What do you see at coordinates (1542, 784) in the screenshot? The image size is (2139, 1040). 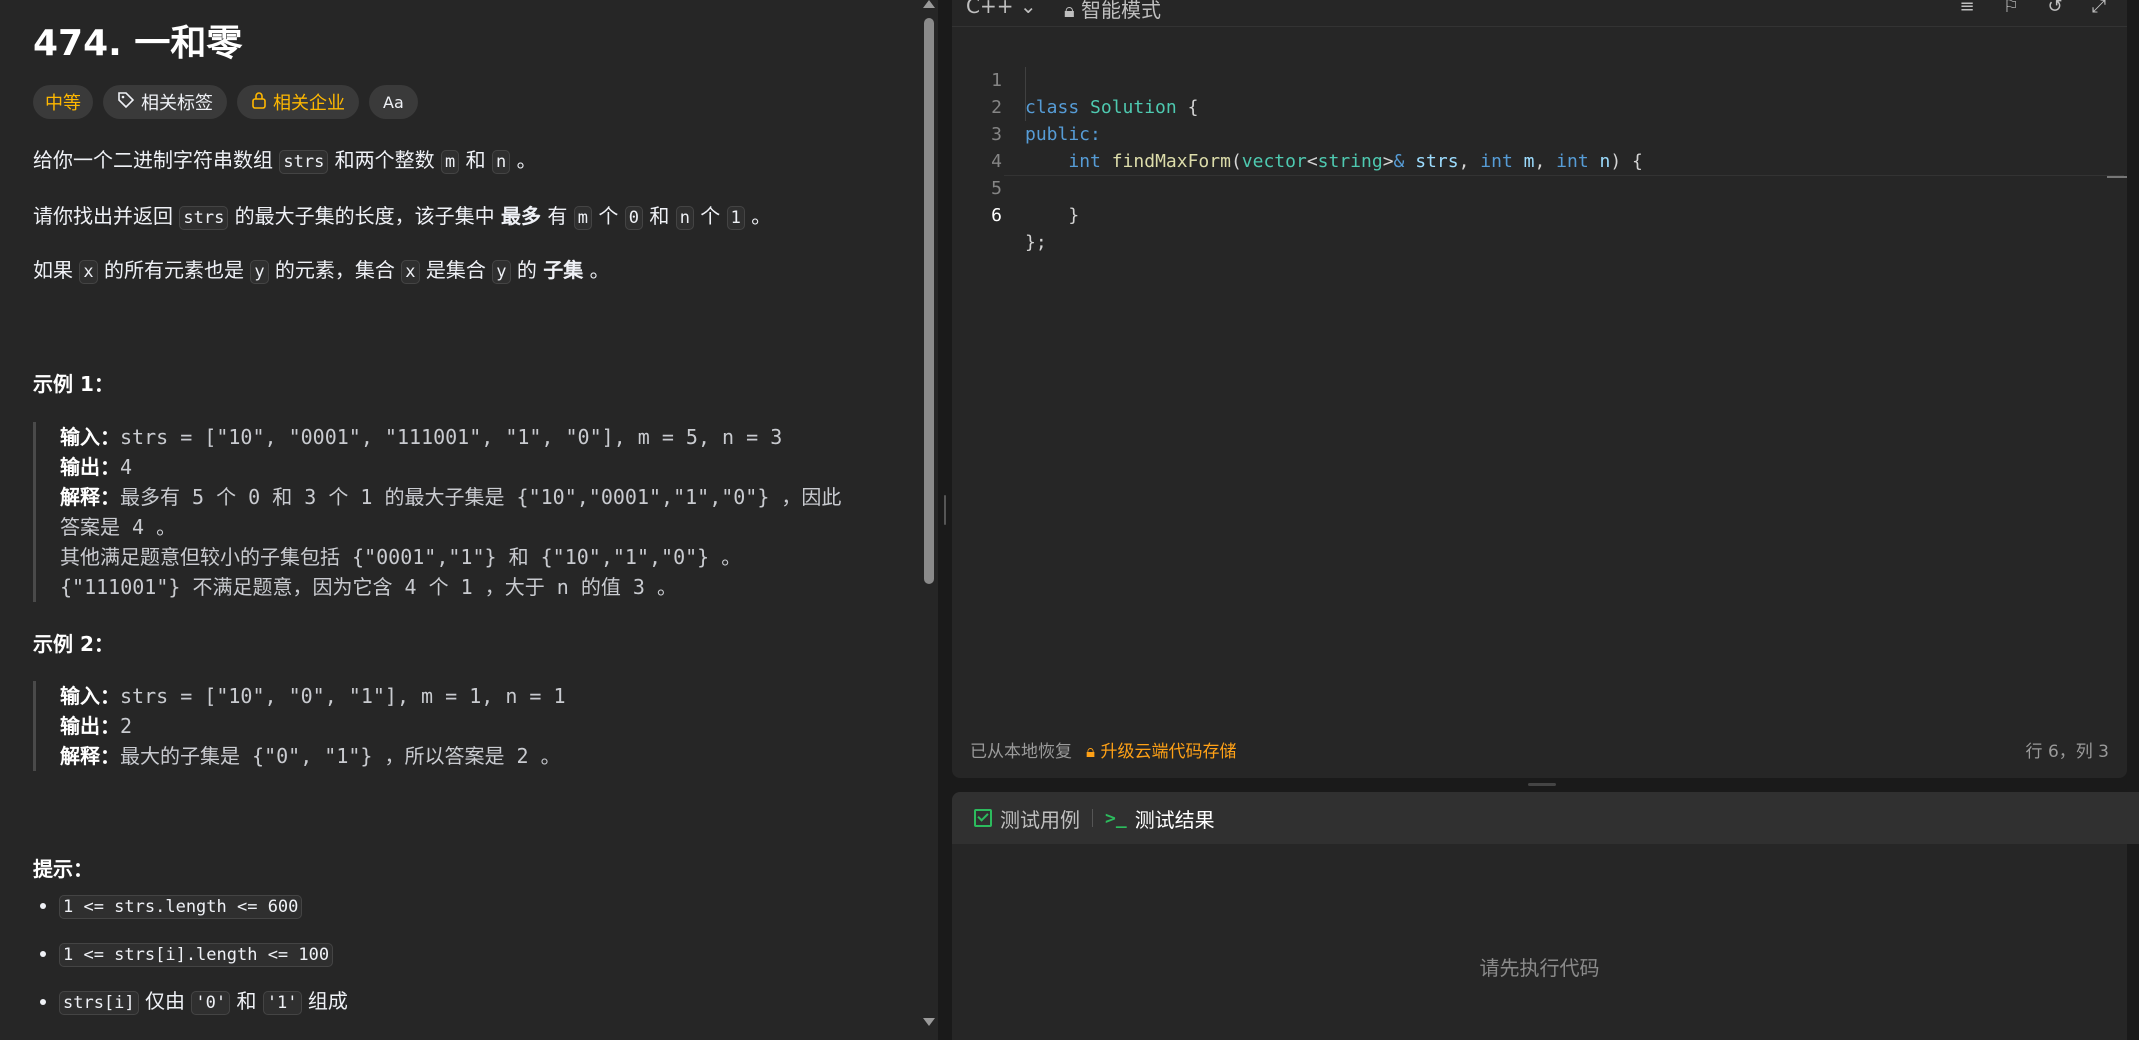 I see `vertical-resize-handle` at bounding box center [1542, 784].